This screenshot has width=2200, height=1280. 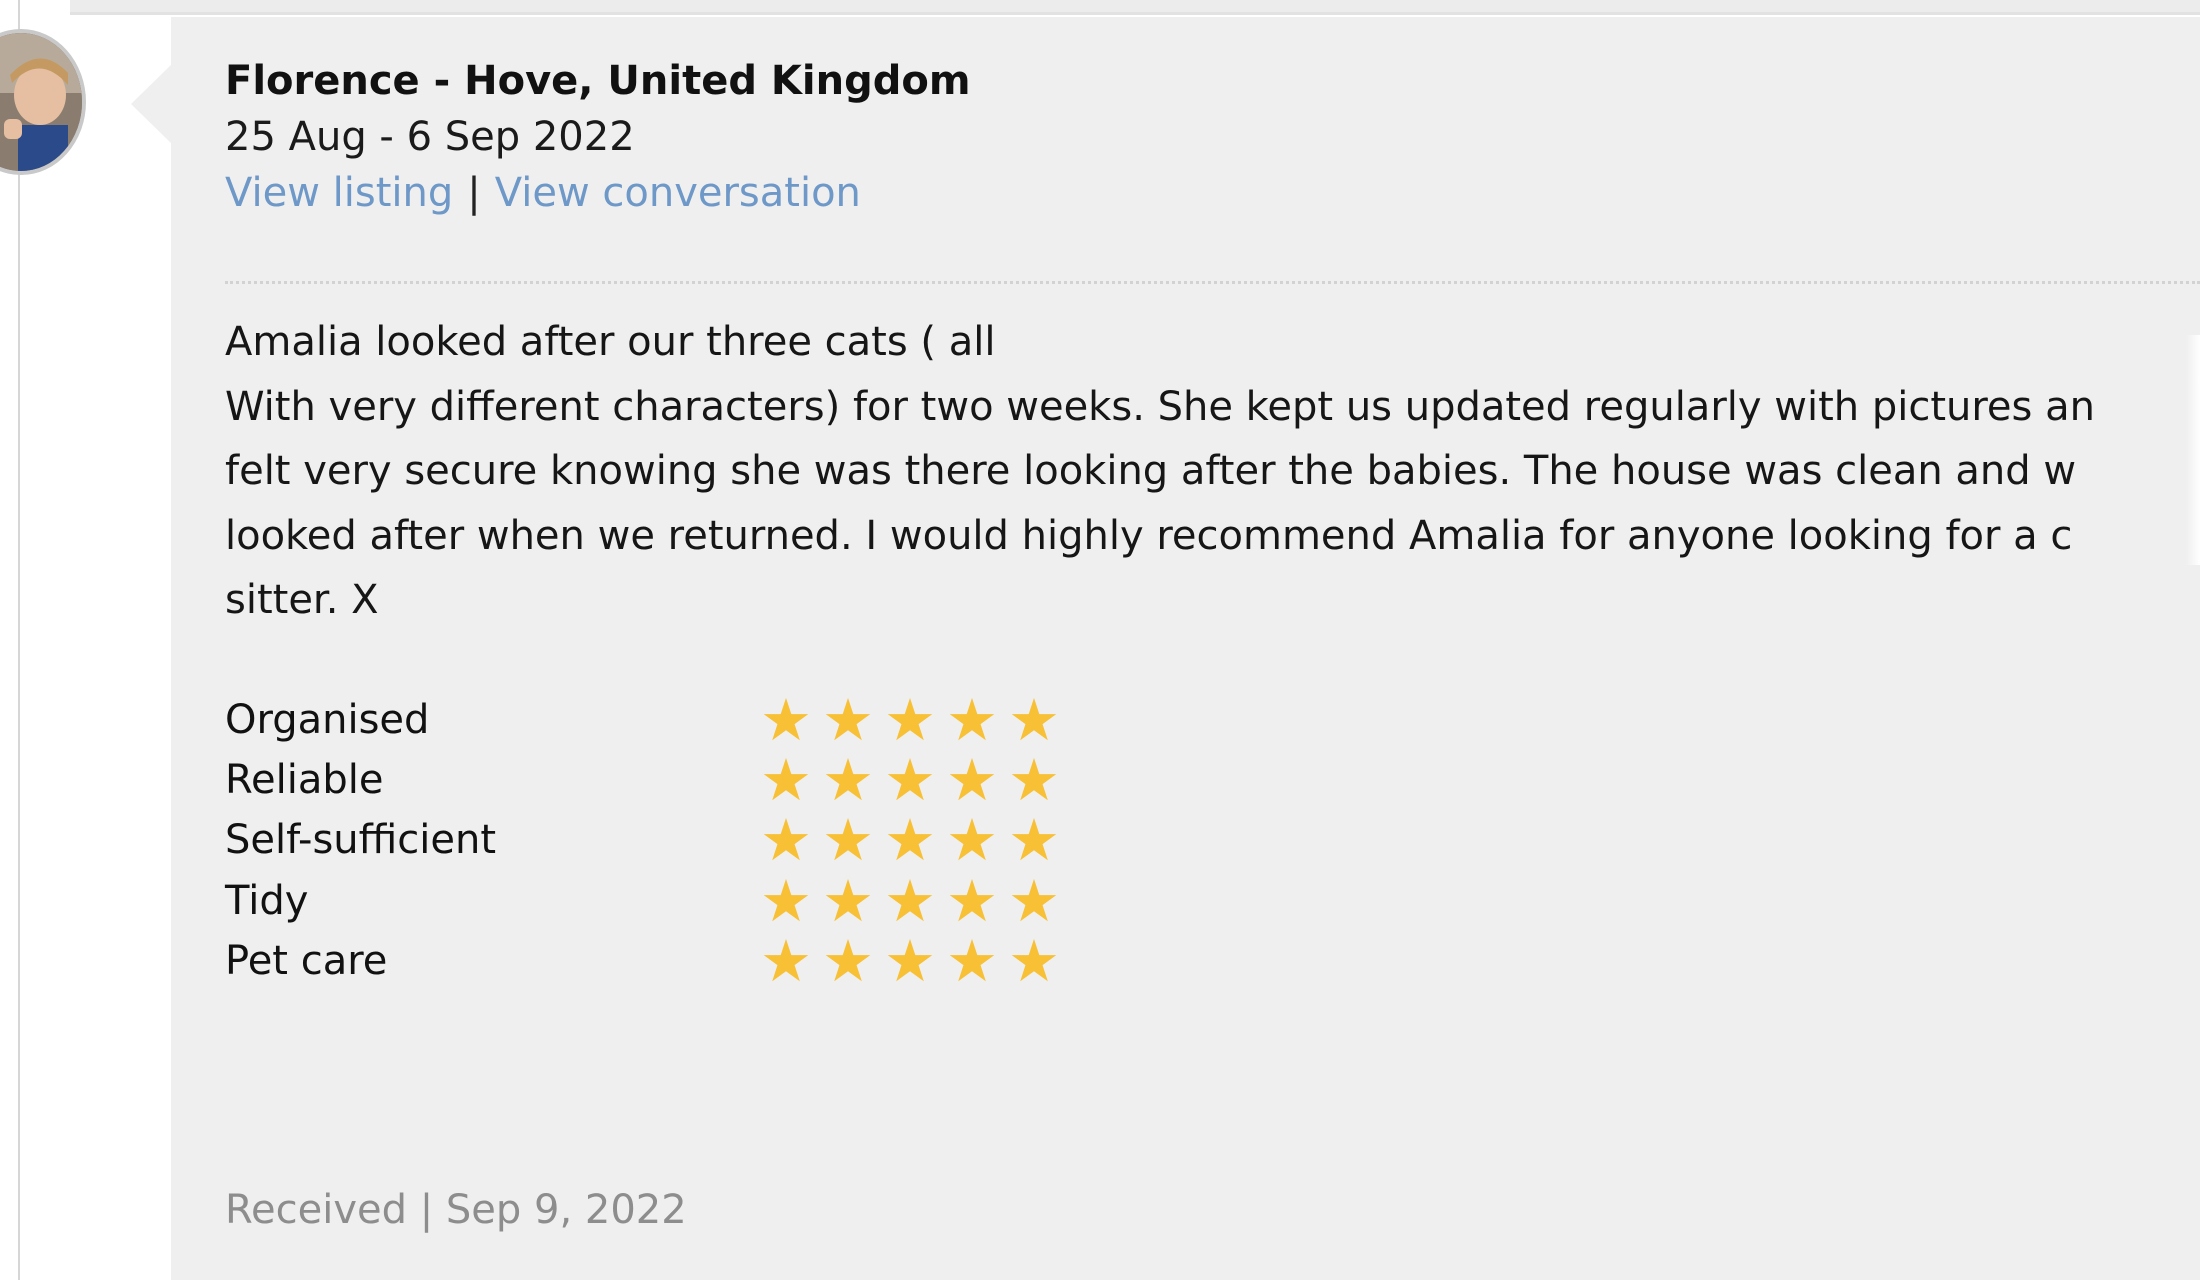 What do you see at coordinates (2193, 450) in the screenshot?
I see `text-overflow-fade` at bounding box center [2193, 450].